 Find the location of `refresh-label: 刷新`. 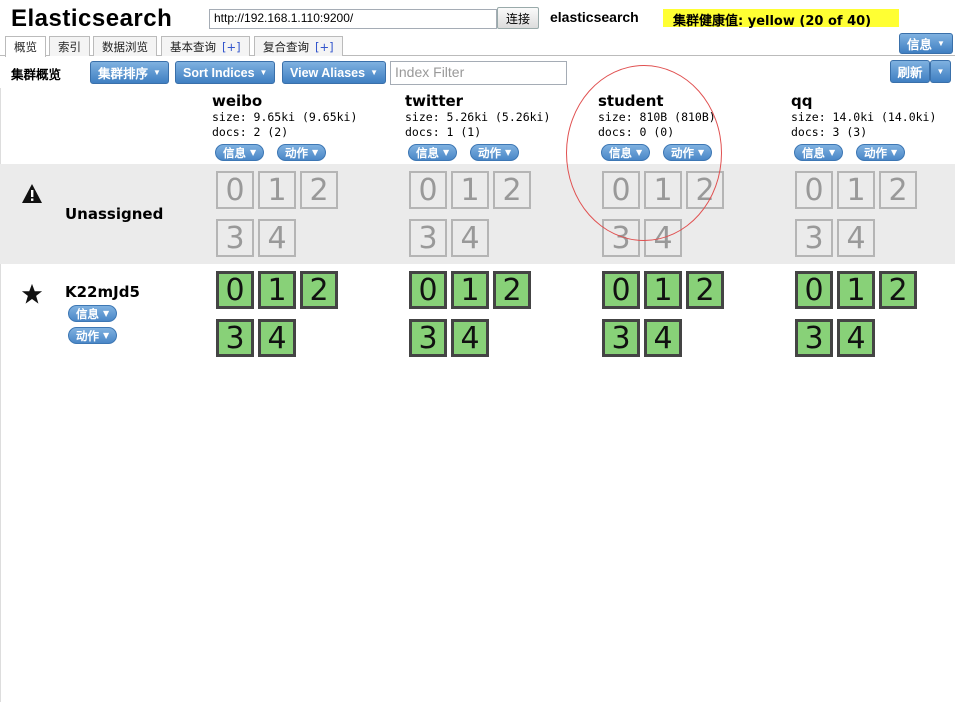

refresh-label: 刷新 is located at coordinates (910, 73).